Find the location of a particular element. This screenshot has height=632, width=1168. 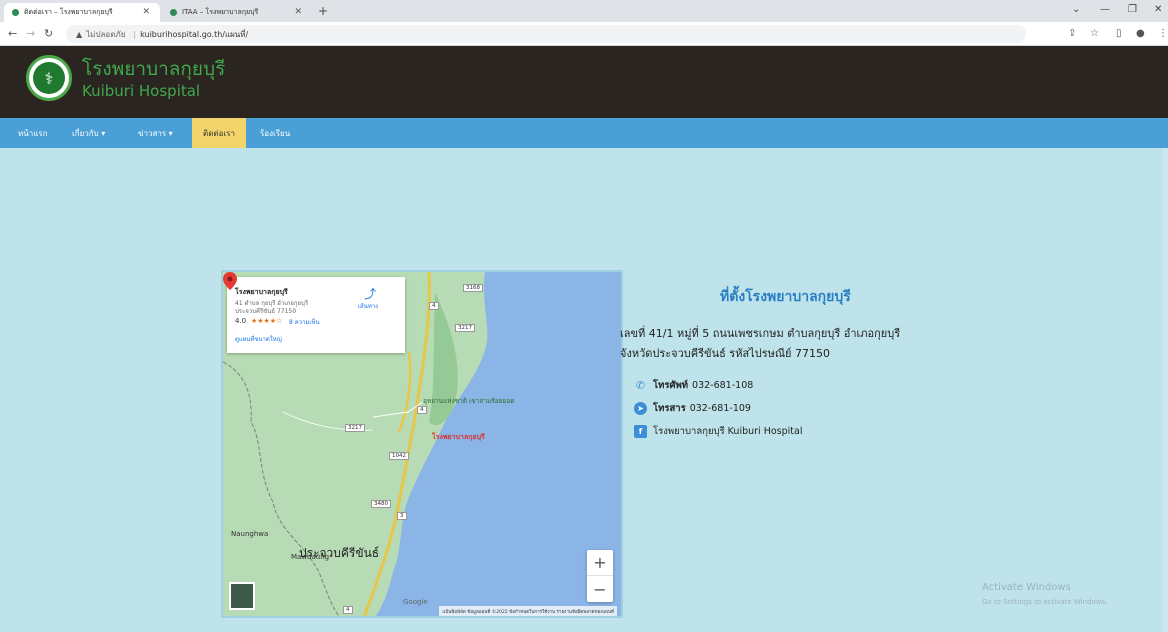

zoom-out-button: − is located at coordinates (600, 589).